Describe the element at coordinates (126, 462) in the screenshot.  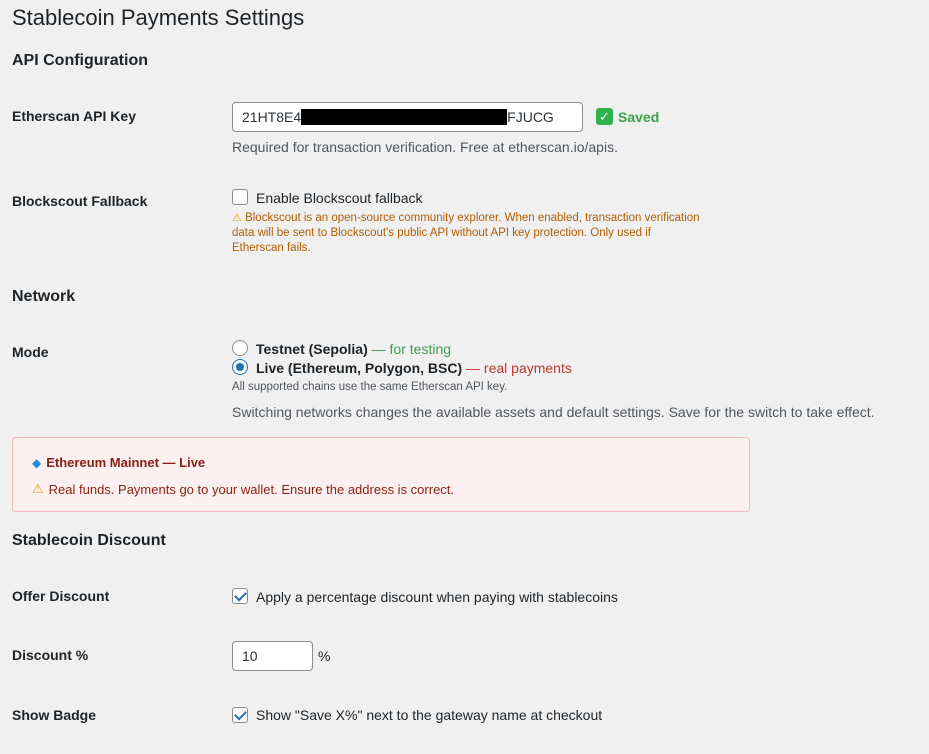
I see `alert-title-text: Ethereum Mainnet — Live` at that location.